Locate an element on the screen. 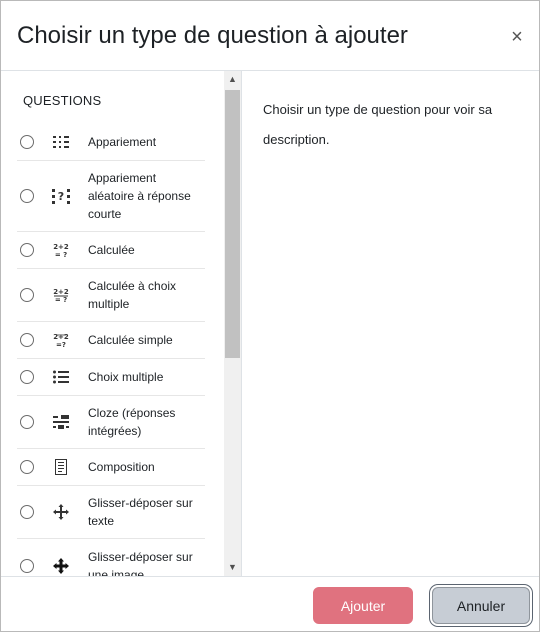  multichoice-icon is located at coordinates (61, 377).